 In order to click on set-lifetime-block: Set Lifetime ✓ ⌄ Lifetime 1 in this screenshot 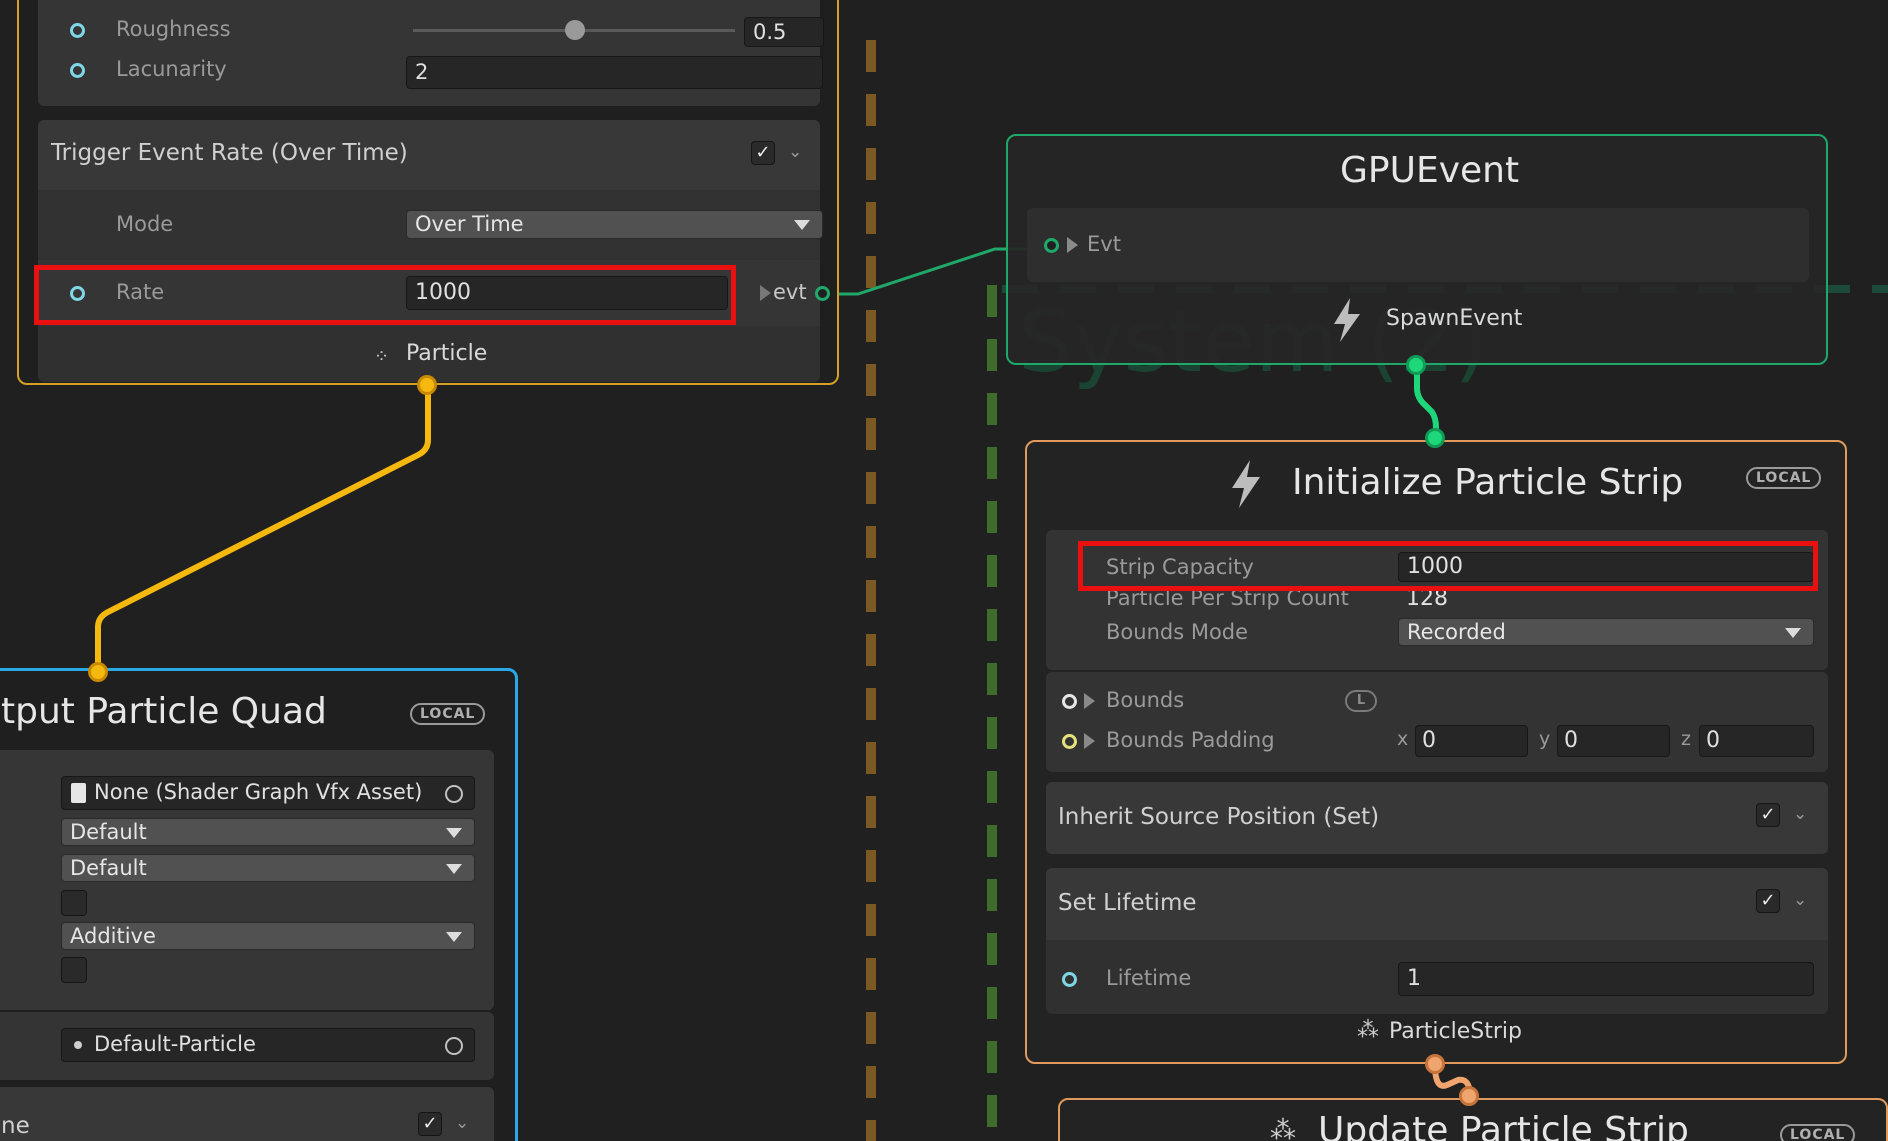, I will do `click(1437, 941)`.